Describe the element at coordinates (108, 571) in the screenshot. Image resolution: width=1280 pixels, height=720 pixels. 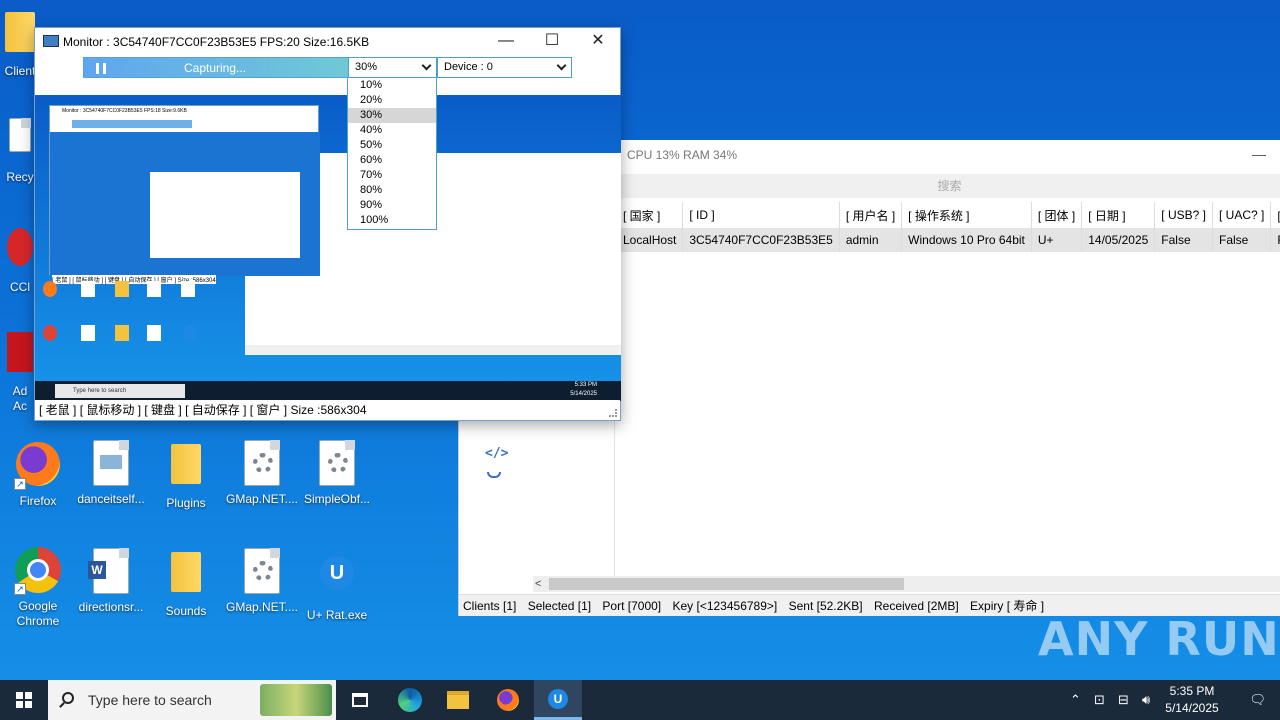
I see `word-document-icon: W` at that location.